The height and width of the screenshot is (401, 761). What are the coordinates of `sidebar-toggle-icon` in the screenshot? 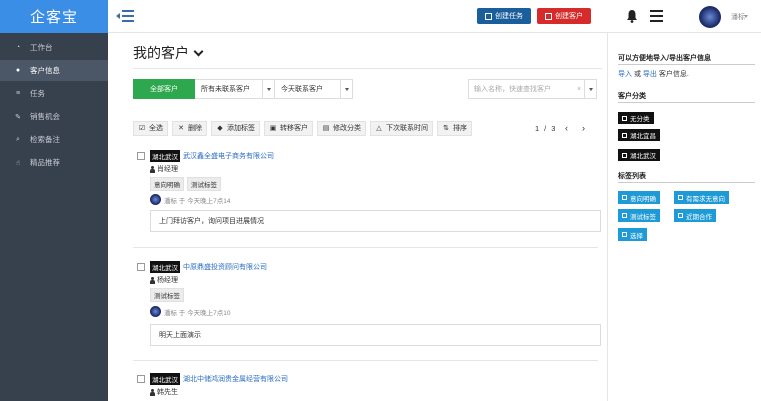 It's located at (125, 16).